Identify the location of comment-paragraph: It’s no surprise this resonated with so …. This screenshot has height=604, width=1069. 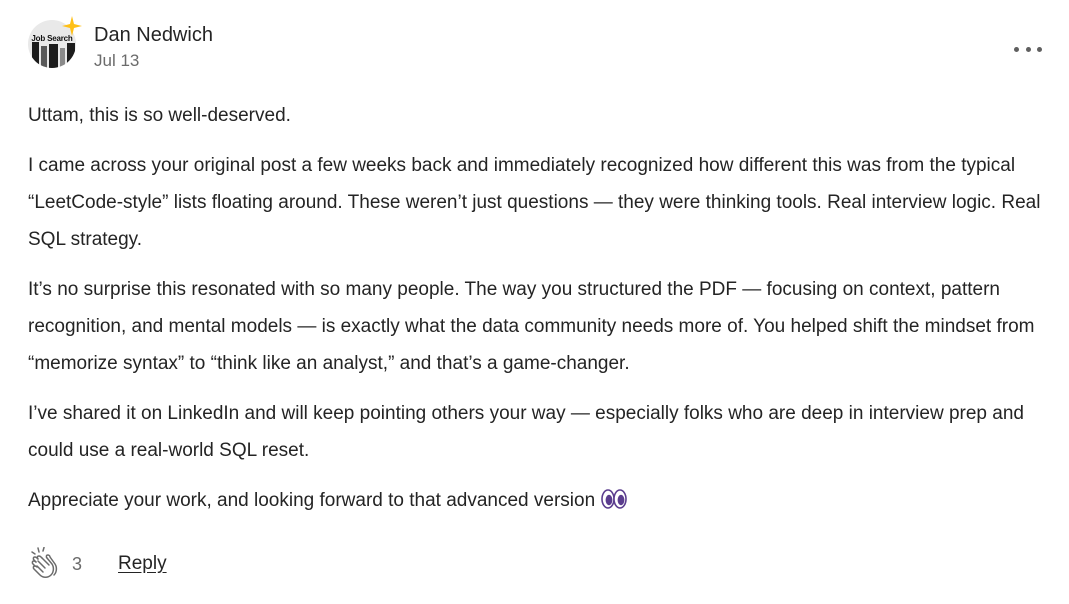
(531, 326).